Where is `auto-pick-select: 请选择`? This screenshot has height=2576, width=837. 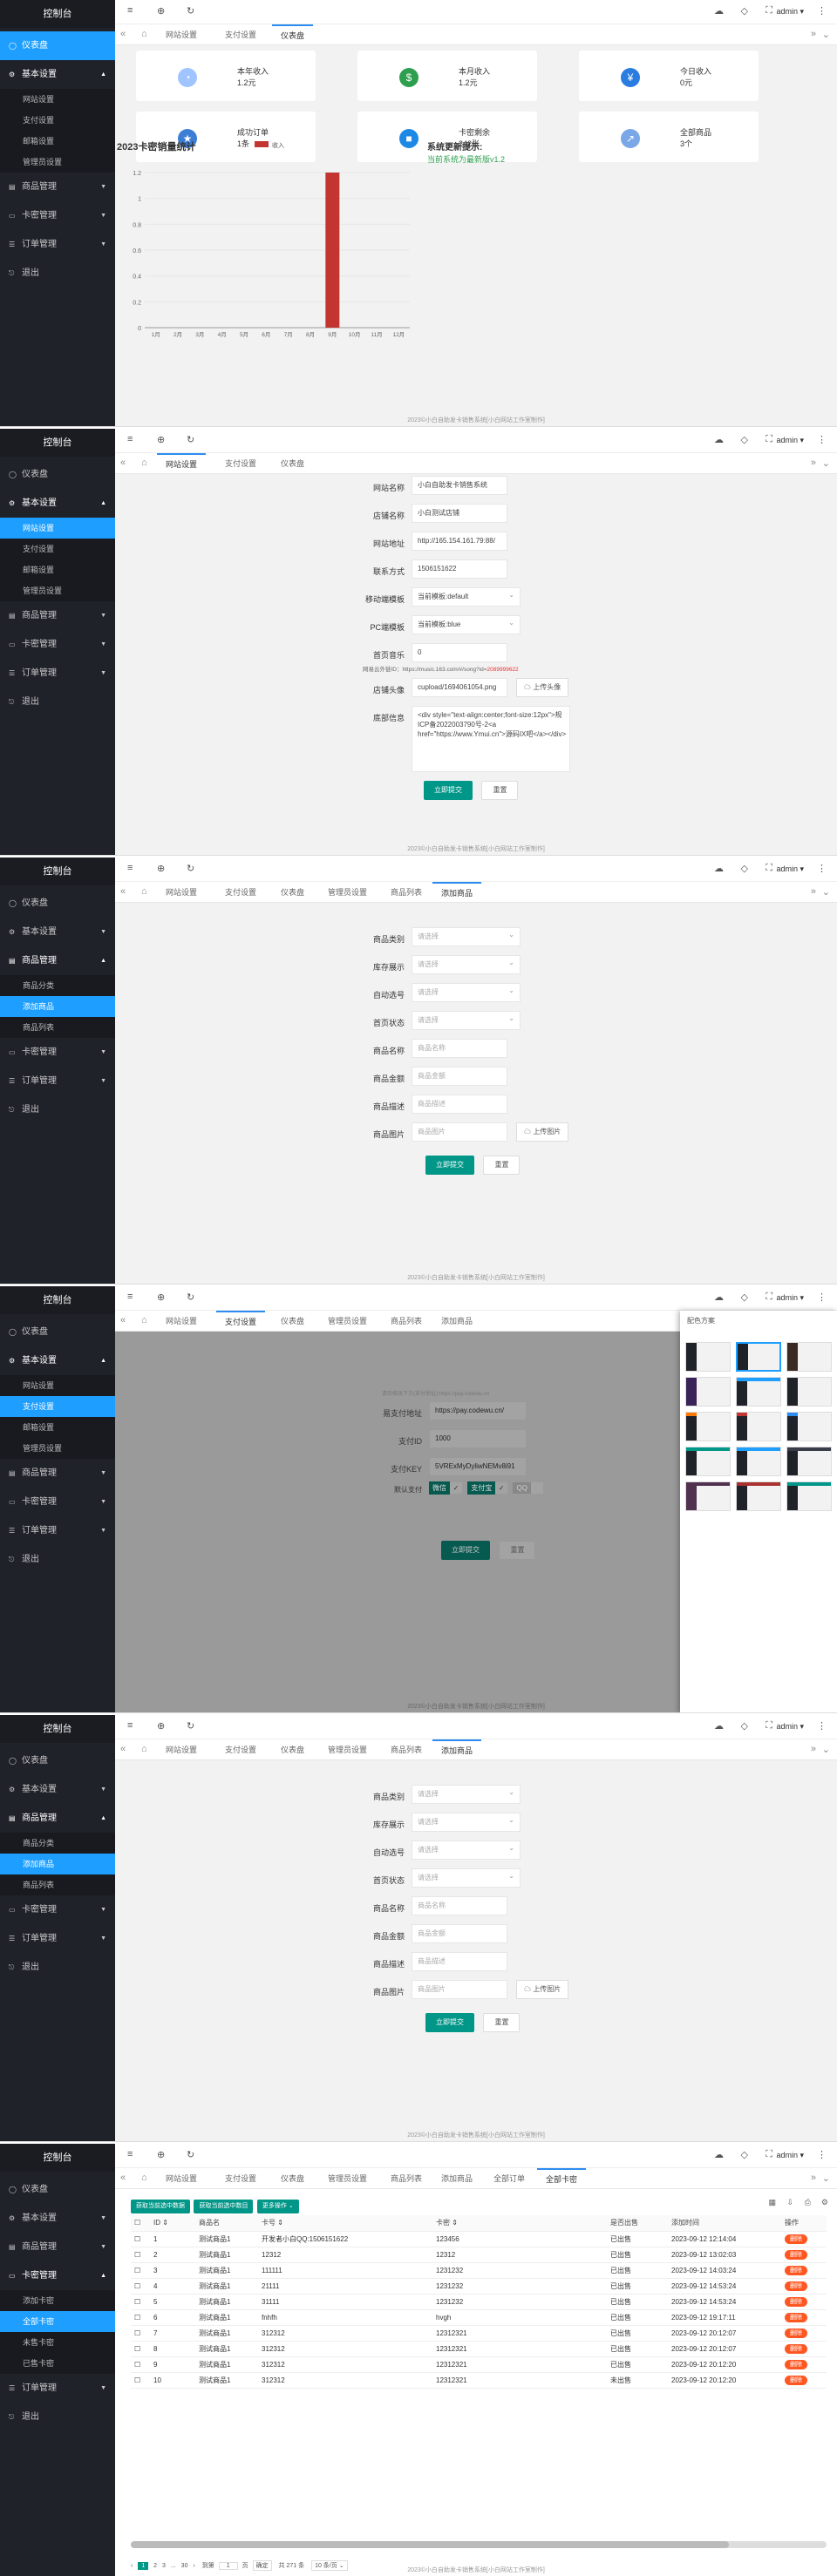
auto-pick-select: 请选择 is located at coordinates (466, 1850).